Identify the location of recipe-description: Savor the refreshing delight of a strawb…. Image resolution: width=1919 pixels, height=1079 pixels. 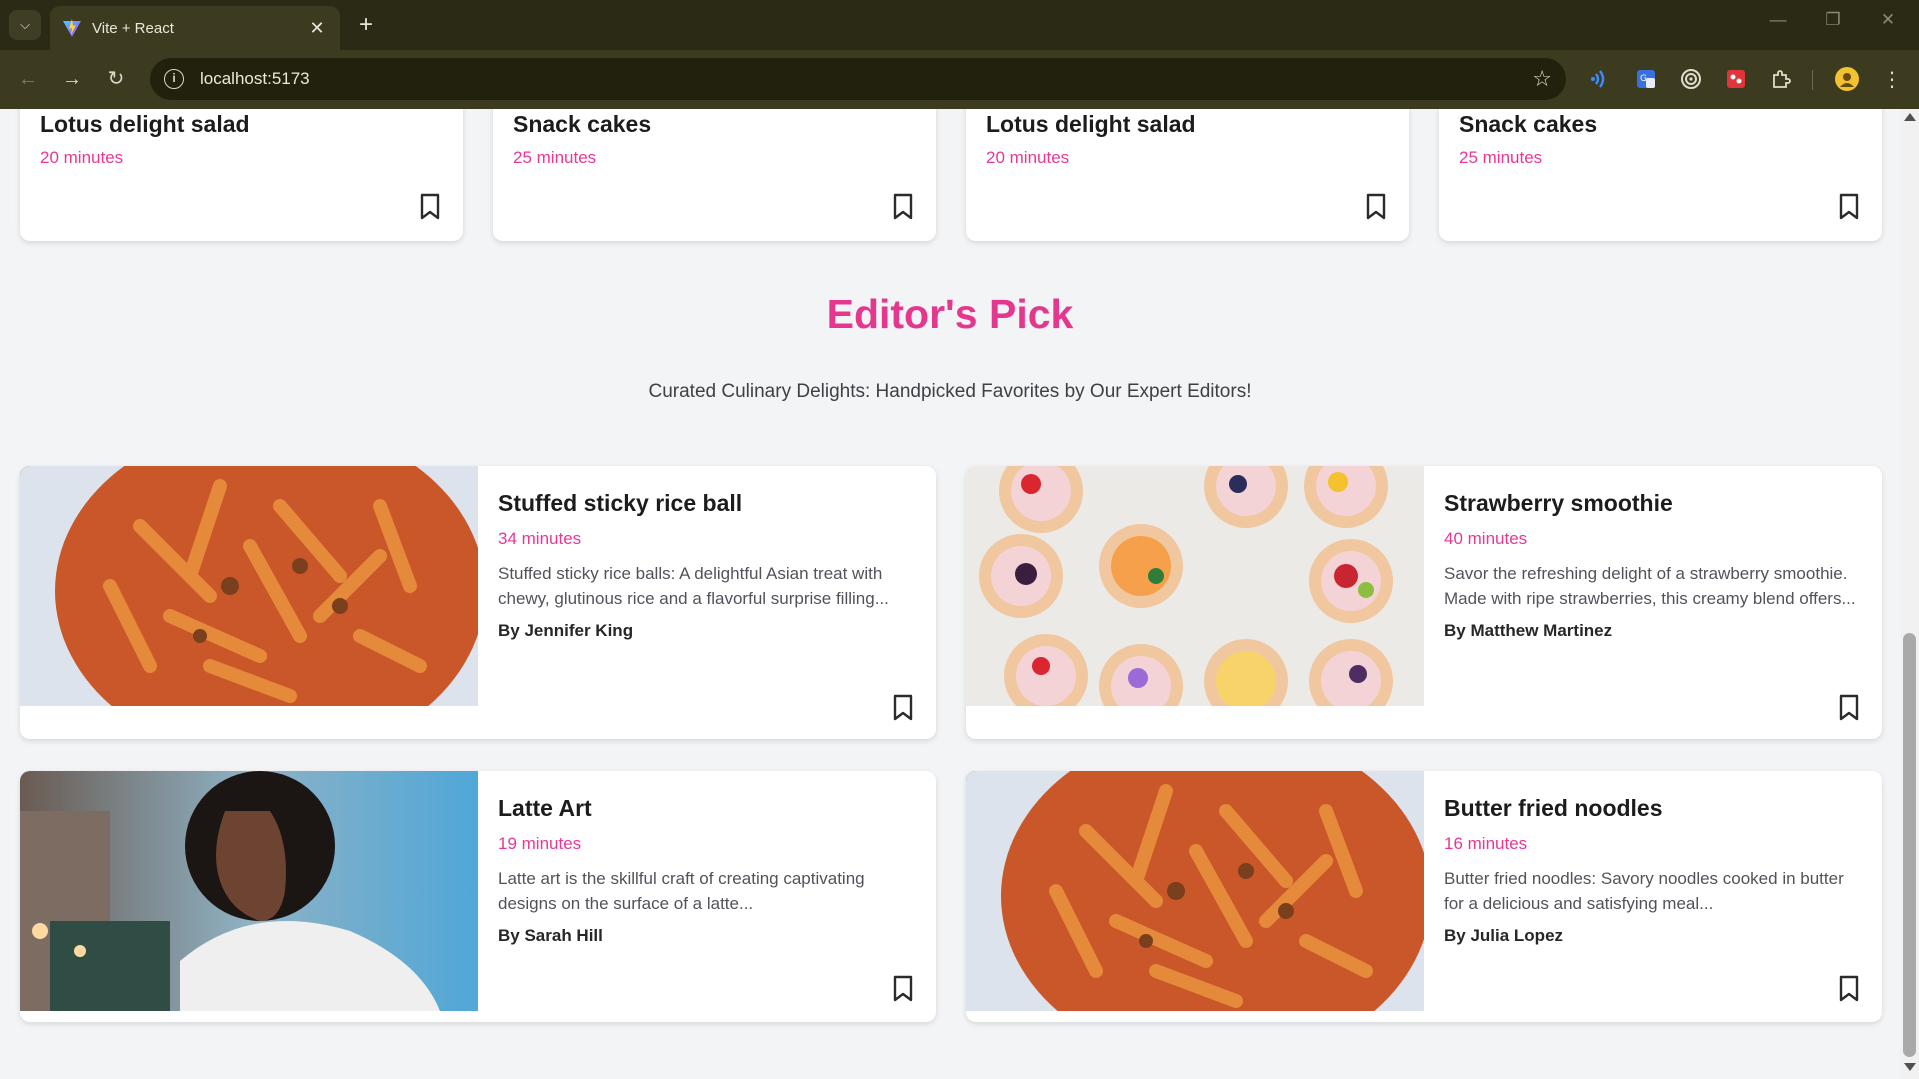
(1650, 586).